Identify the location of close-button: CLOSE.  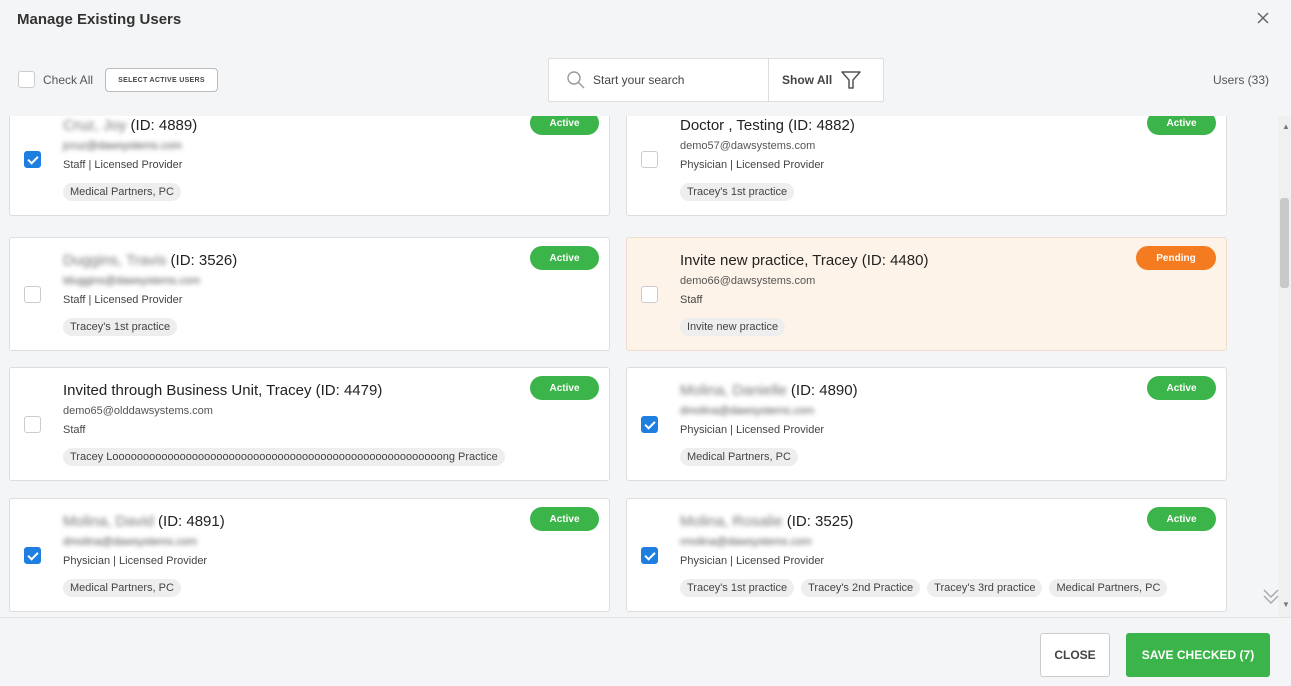
(1075, 655).